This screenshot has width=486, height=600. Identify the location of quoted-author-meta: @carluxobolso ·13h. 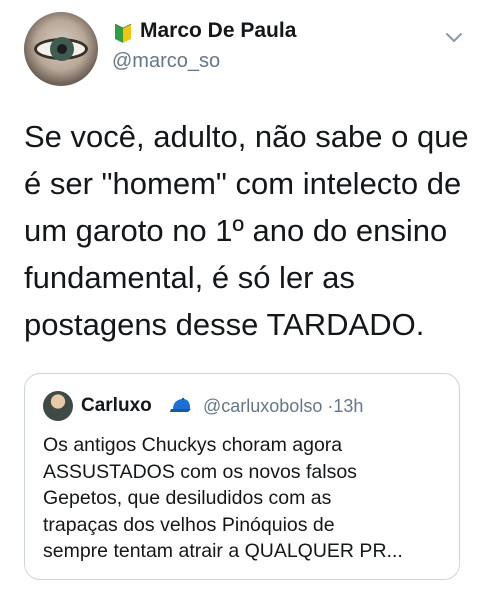
(283, 406).